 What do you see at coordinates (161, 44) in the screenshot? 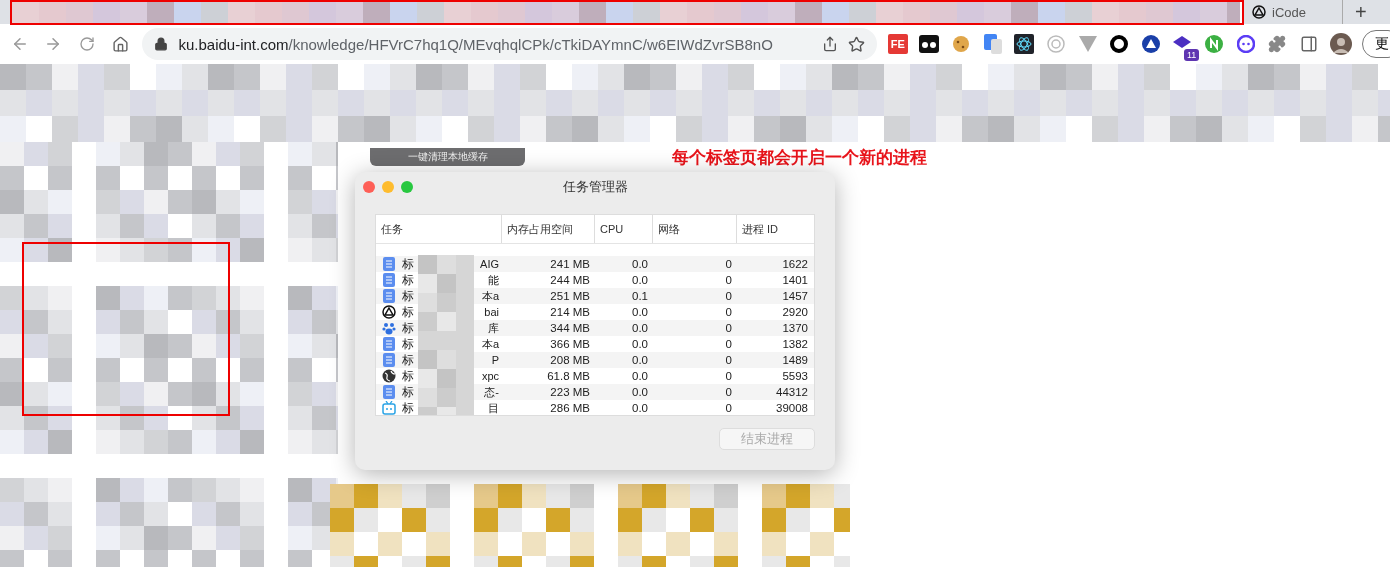
I see `lock-icon` at bounding box center [161, 44].